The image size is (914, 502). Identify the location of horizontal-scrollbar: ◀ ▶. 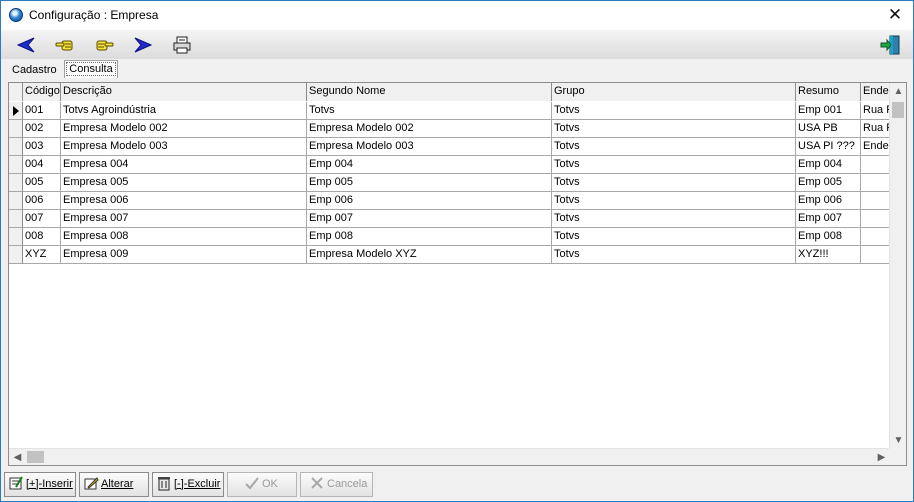
(449, 456).